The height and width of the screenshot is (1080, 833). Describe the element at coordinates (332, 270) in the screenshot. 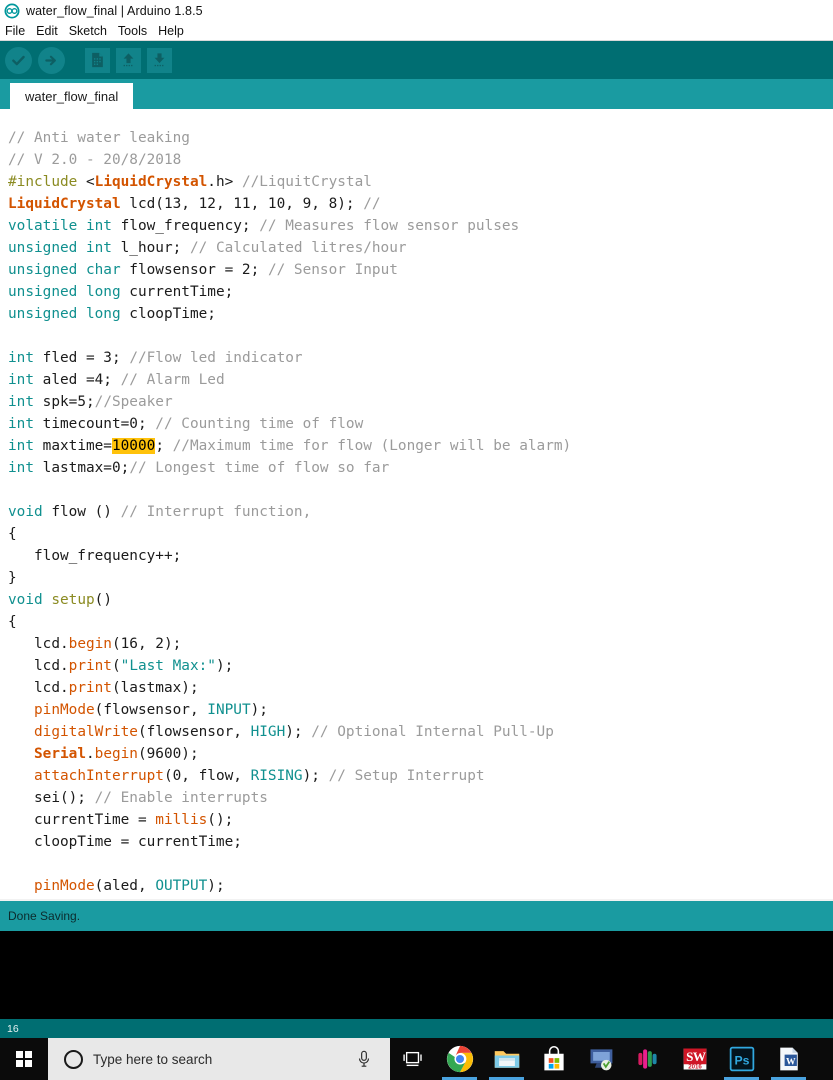

I see `code-token: // Sensor Input` at that location.